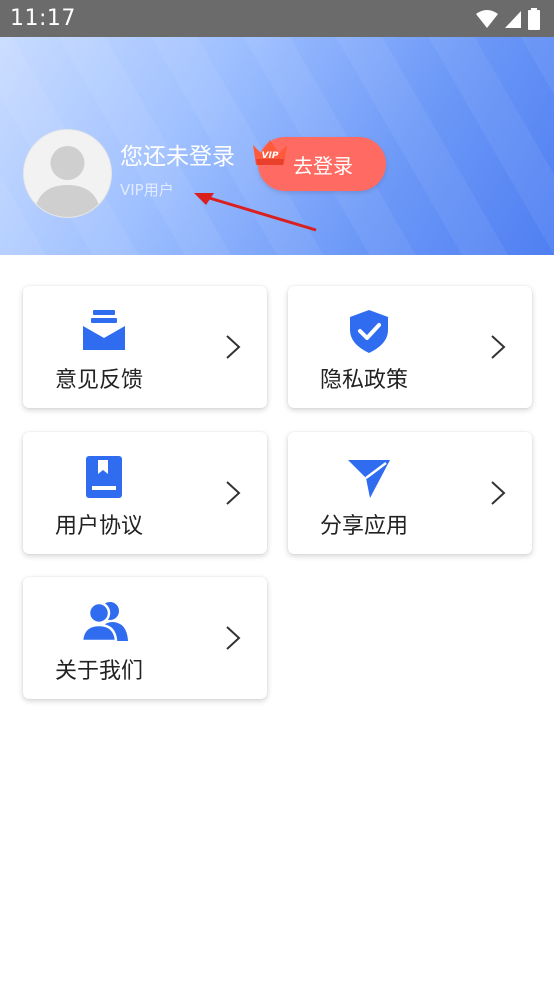 This screenshot has width=554, height=984. Describe the element at coordinates (147, 190) in the screenshot. I see `vip-label: VIP用户` at that location.